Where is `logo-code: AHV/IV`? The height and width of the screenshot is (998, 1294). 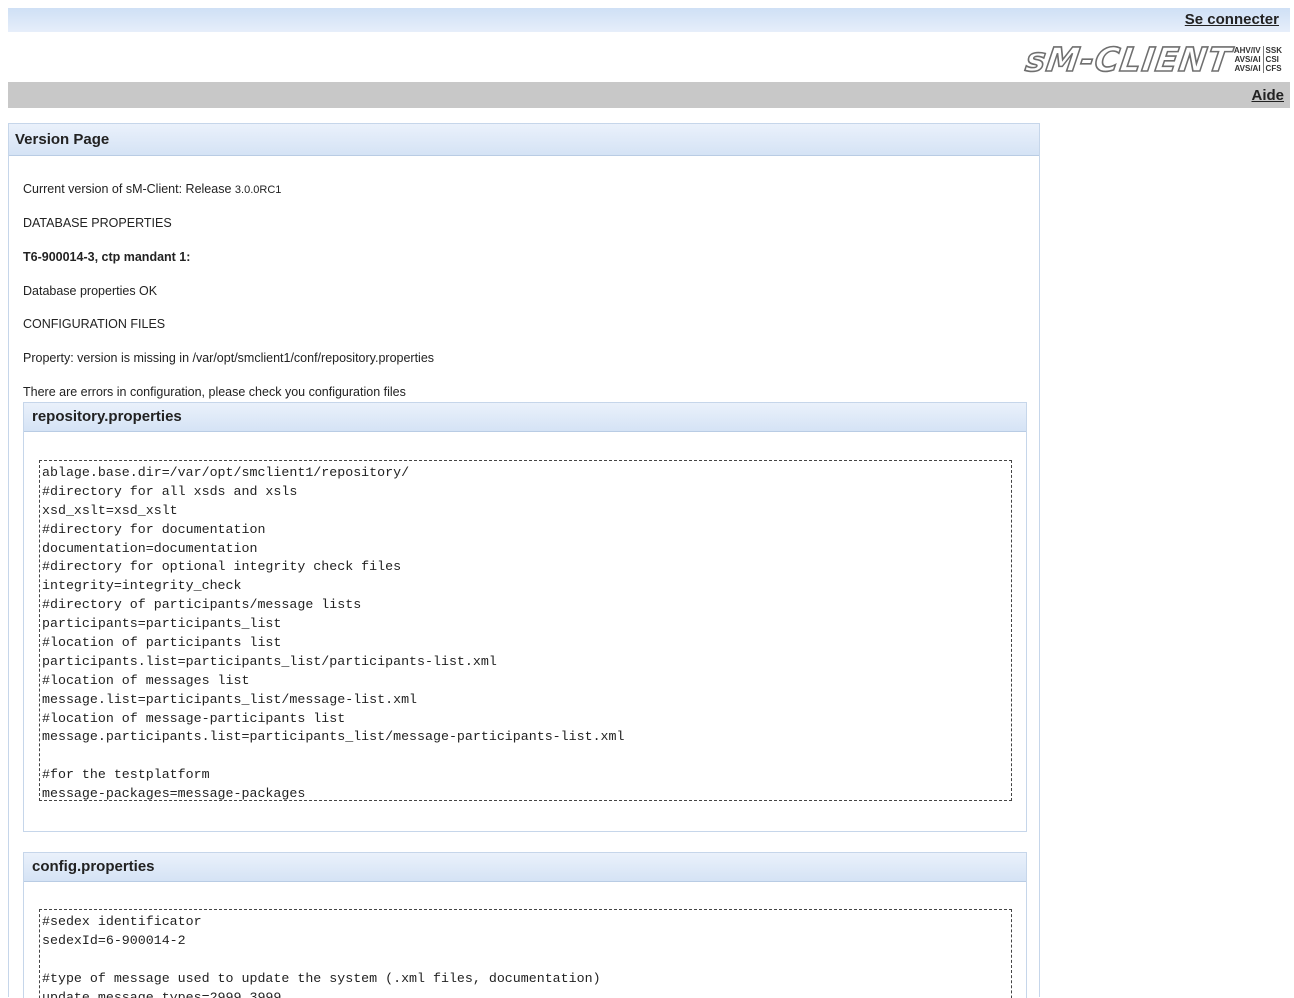
logo-code: AHV/IV is located at coordinates (1247, 50).